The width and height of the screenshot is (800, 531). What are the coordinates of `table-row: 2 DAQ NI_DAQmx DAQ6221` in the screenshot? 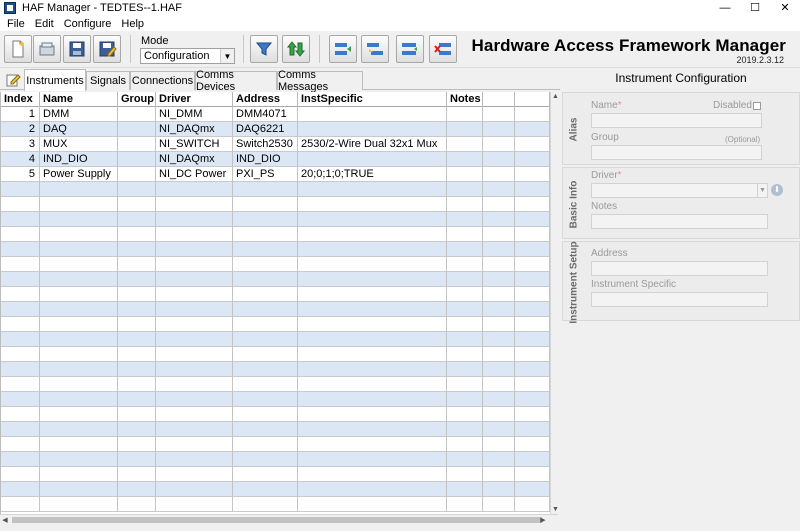 It's located at (275, 129).